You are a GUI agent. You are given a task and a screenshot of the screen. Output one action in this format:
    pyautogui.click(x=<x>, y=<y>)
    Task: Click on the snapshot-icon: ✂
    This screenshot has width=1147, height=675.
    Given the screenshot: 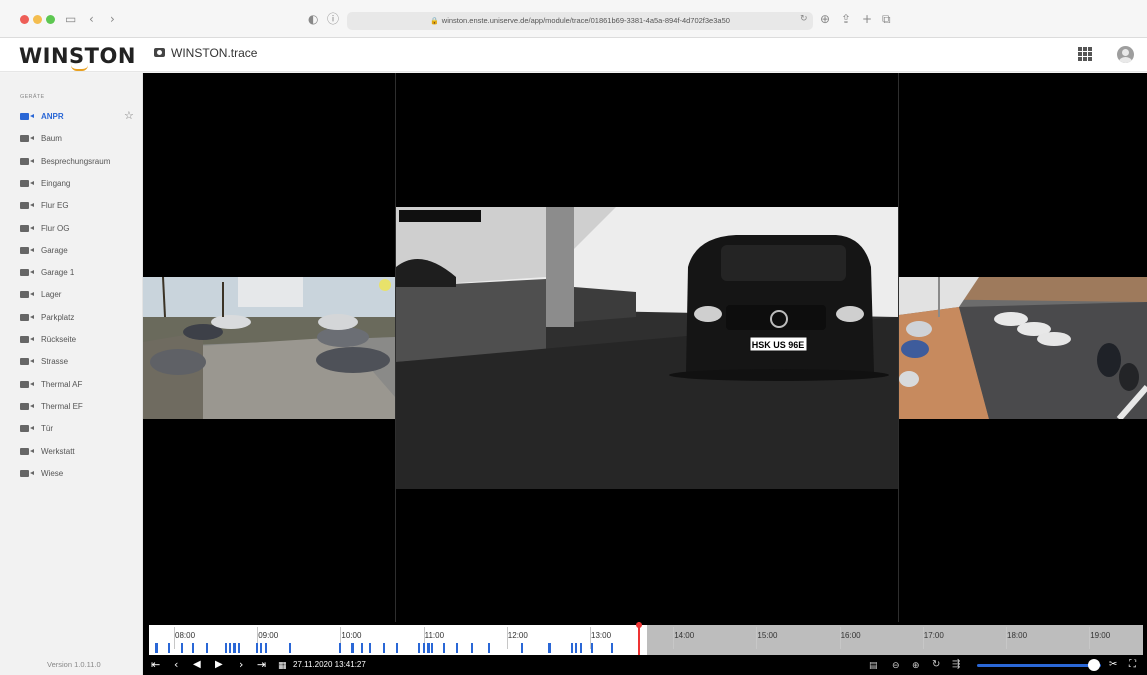 What is the action you would take?
    pyautogui.click(x=1113, y=665)
    